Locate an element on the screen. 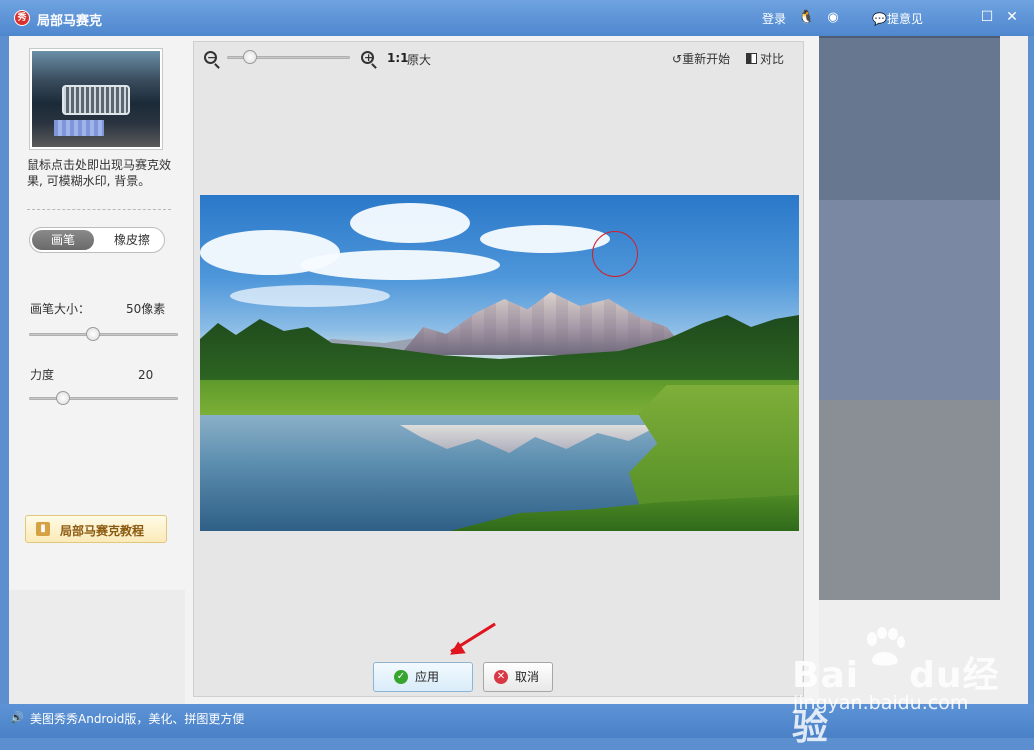 The width and height of the screenshot is (1034, 750). divider is located at coordinates (99, 209).